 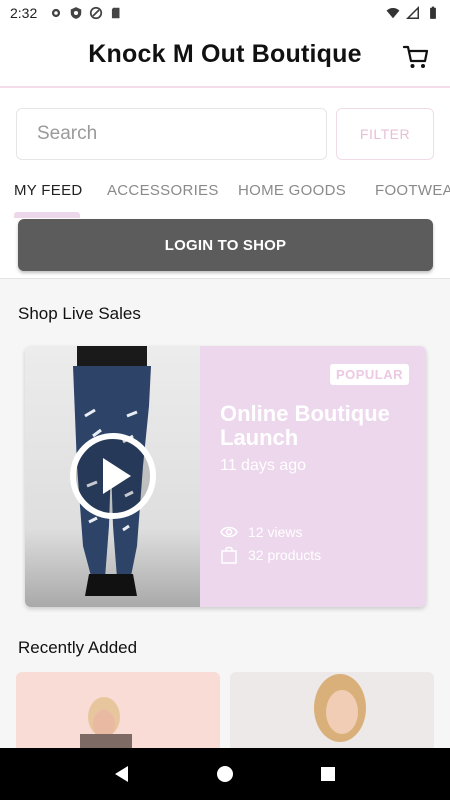 What do you see at coordinates (78, 647) in the screenshot?
I see `recently-added-heading: Recently Added` at bounding box center [78, 647].